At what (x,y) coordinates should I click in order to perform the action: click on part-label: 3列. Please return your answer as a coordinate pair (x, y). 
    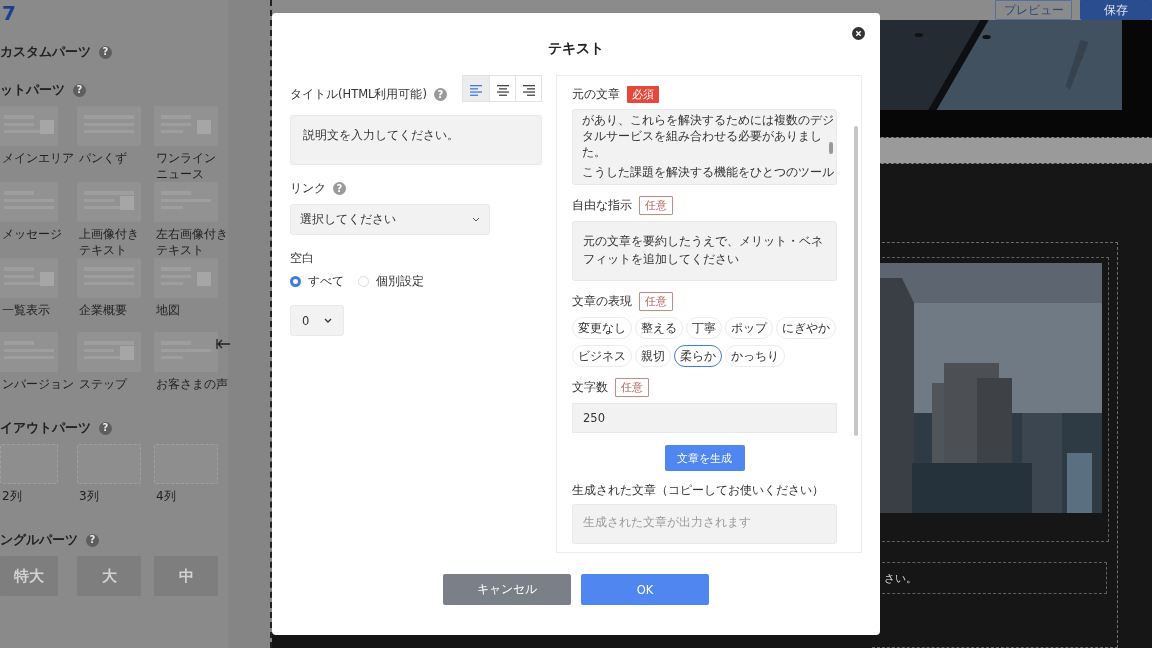
    Looking at the image, I should click on (89, 497).